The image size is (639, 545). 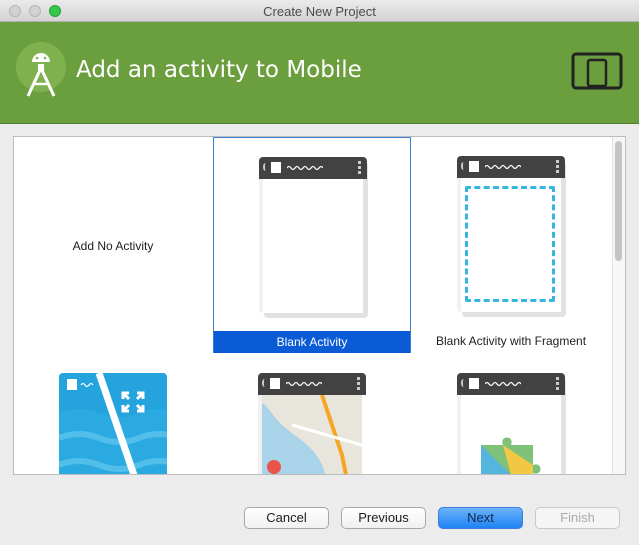 I want to click on play-services-puzzle-icon, so click(x=511, y=455).